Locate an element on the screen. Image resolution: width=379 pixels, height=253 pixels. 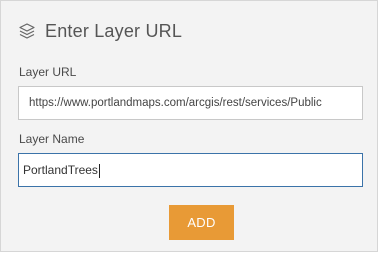
layer-name-input: PortlandTrees is located at coordinates (190, 170).